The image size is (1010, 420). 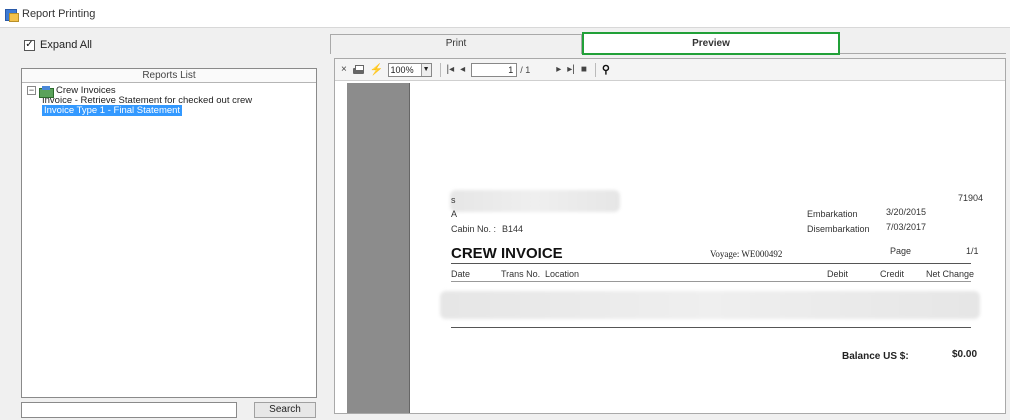 I want to click on col-credit: Credit, so click(x=892, y=274).